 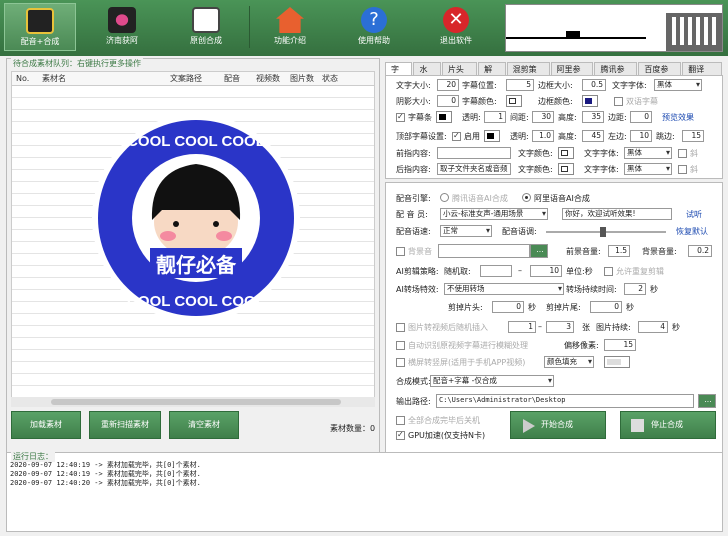 I want to click on clear-materials-button: 清空素材, so click(x=204, y=425).